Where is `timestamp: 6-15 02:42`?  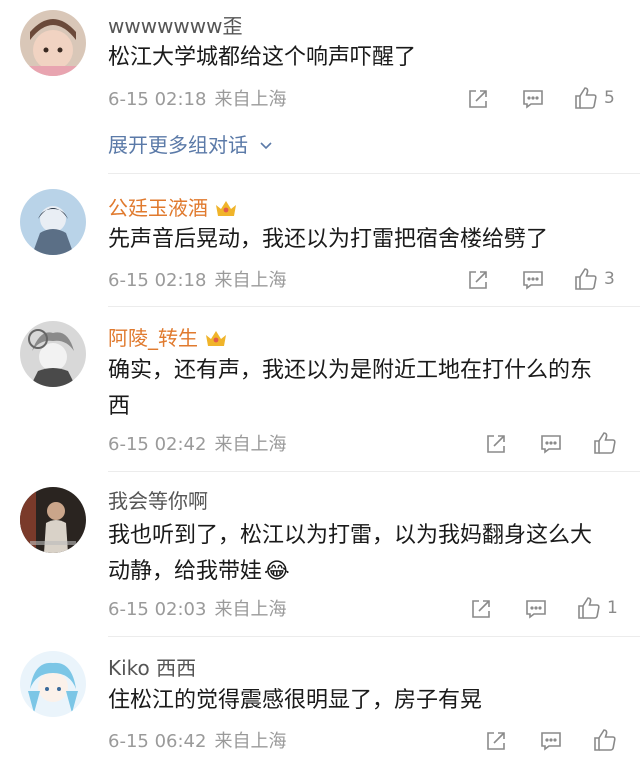
timestamp: 6-15 02:42 is located at coordinates (157, 444).